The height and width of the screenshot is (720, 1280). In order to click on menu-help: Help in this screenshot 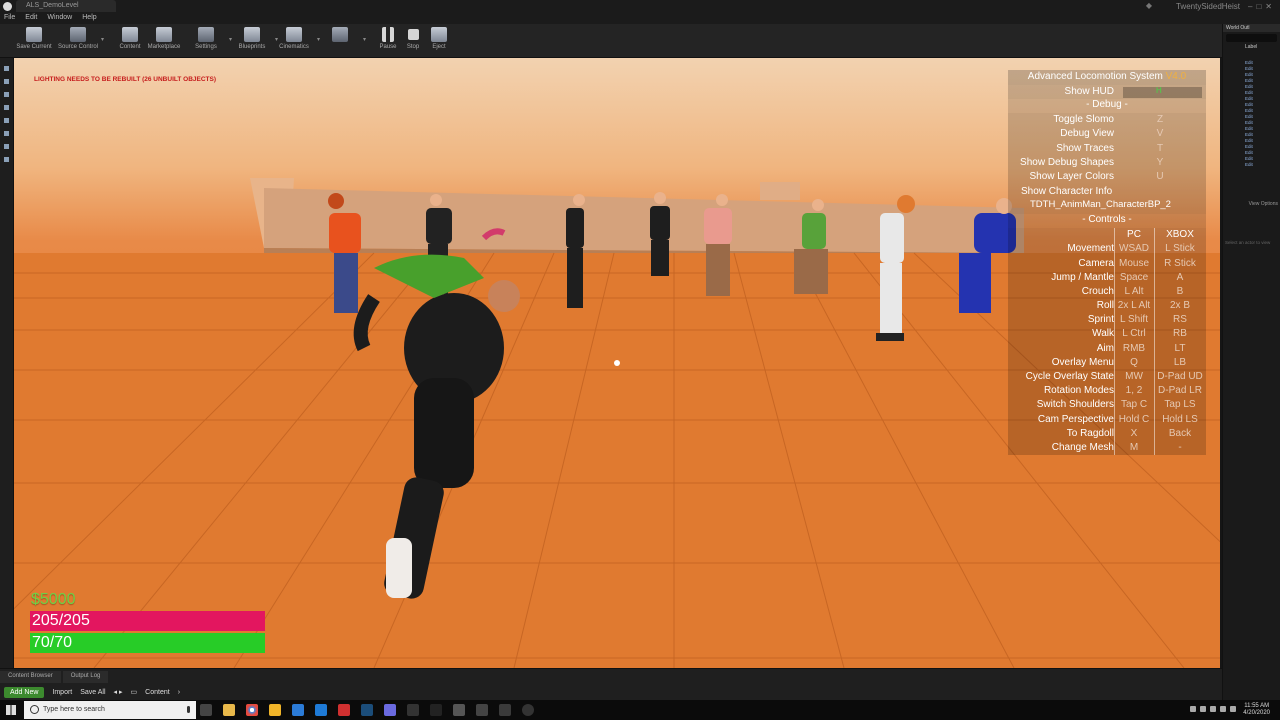, I will do `click(89, 17)`.